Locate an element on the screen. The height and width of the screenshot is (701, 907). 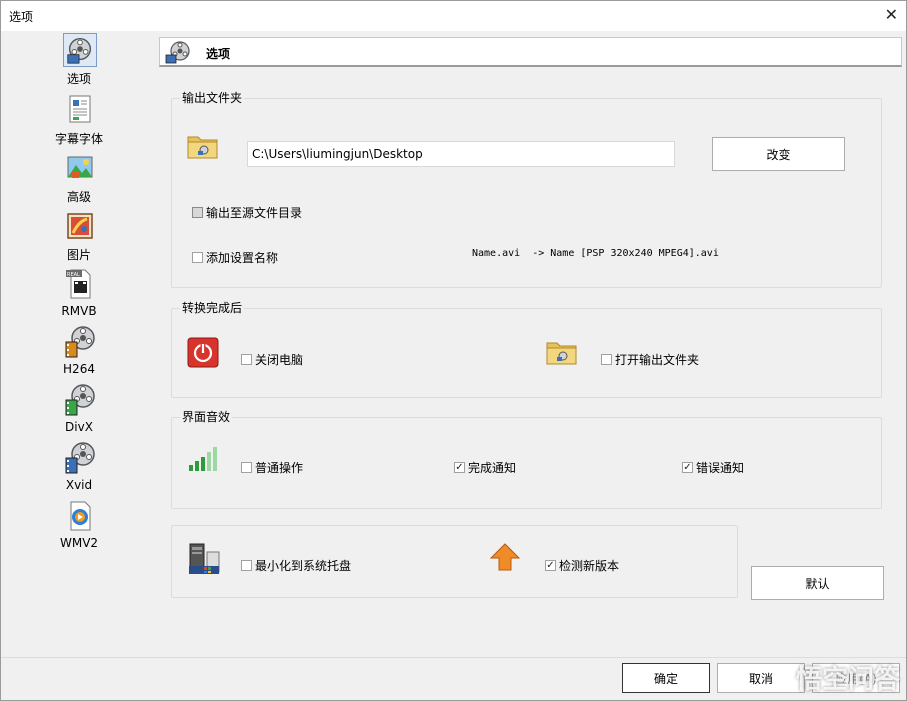
checkbox-label: 添加设置名称 is located at coordinates (242, 258).